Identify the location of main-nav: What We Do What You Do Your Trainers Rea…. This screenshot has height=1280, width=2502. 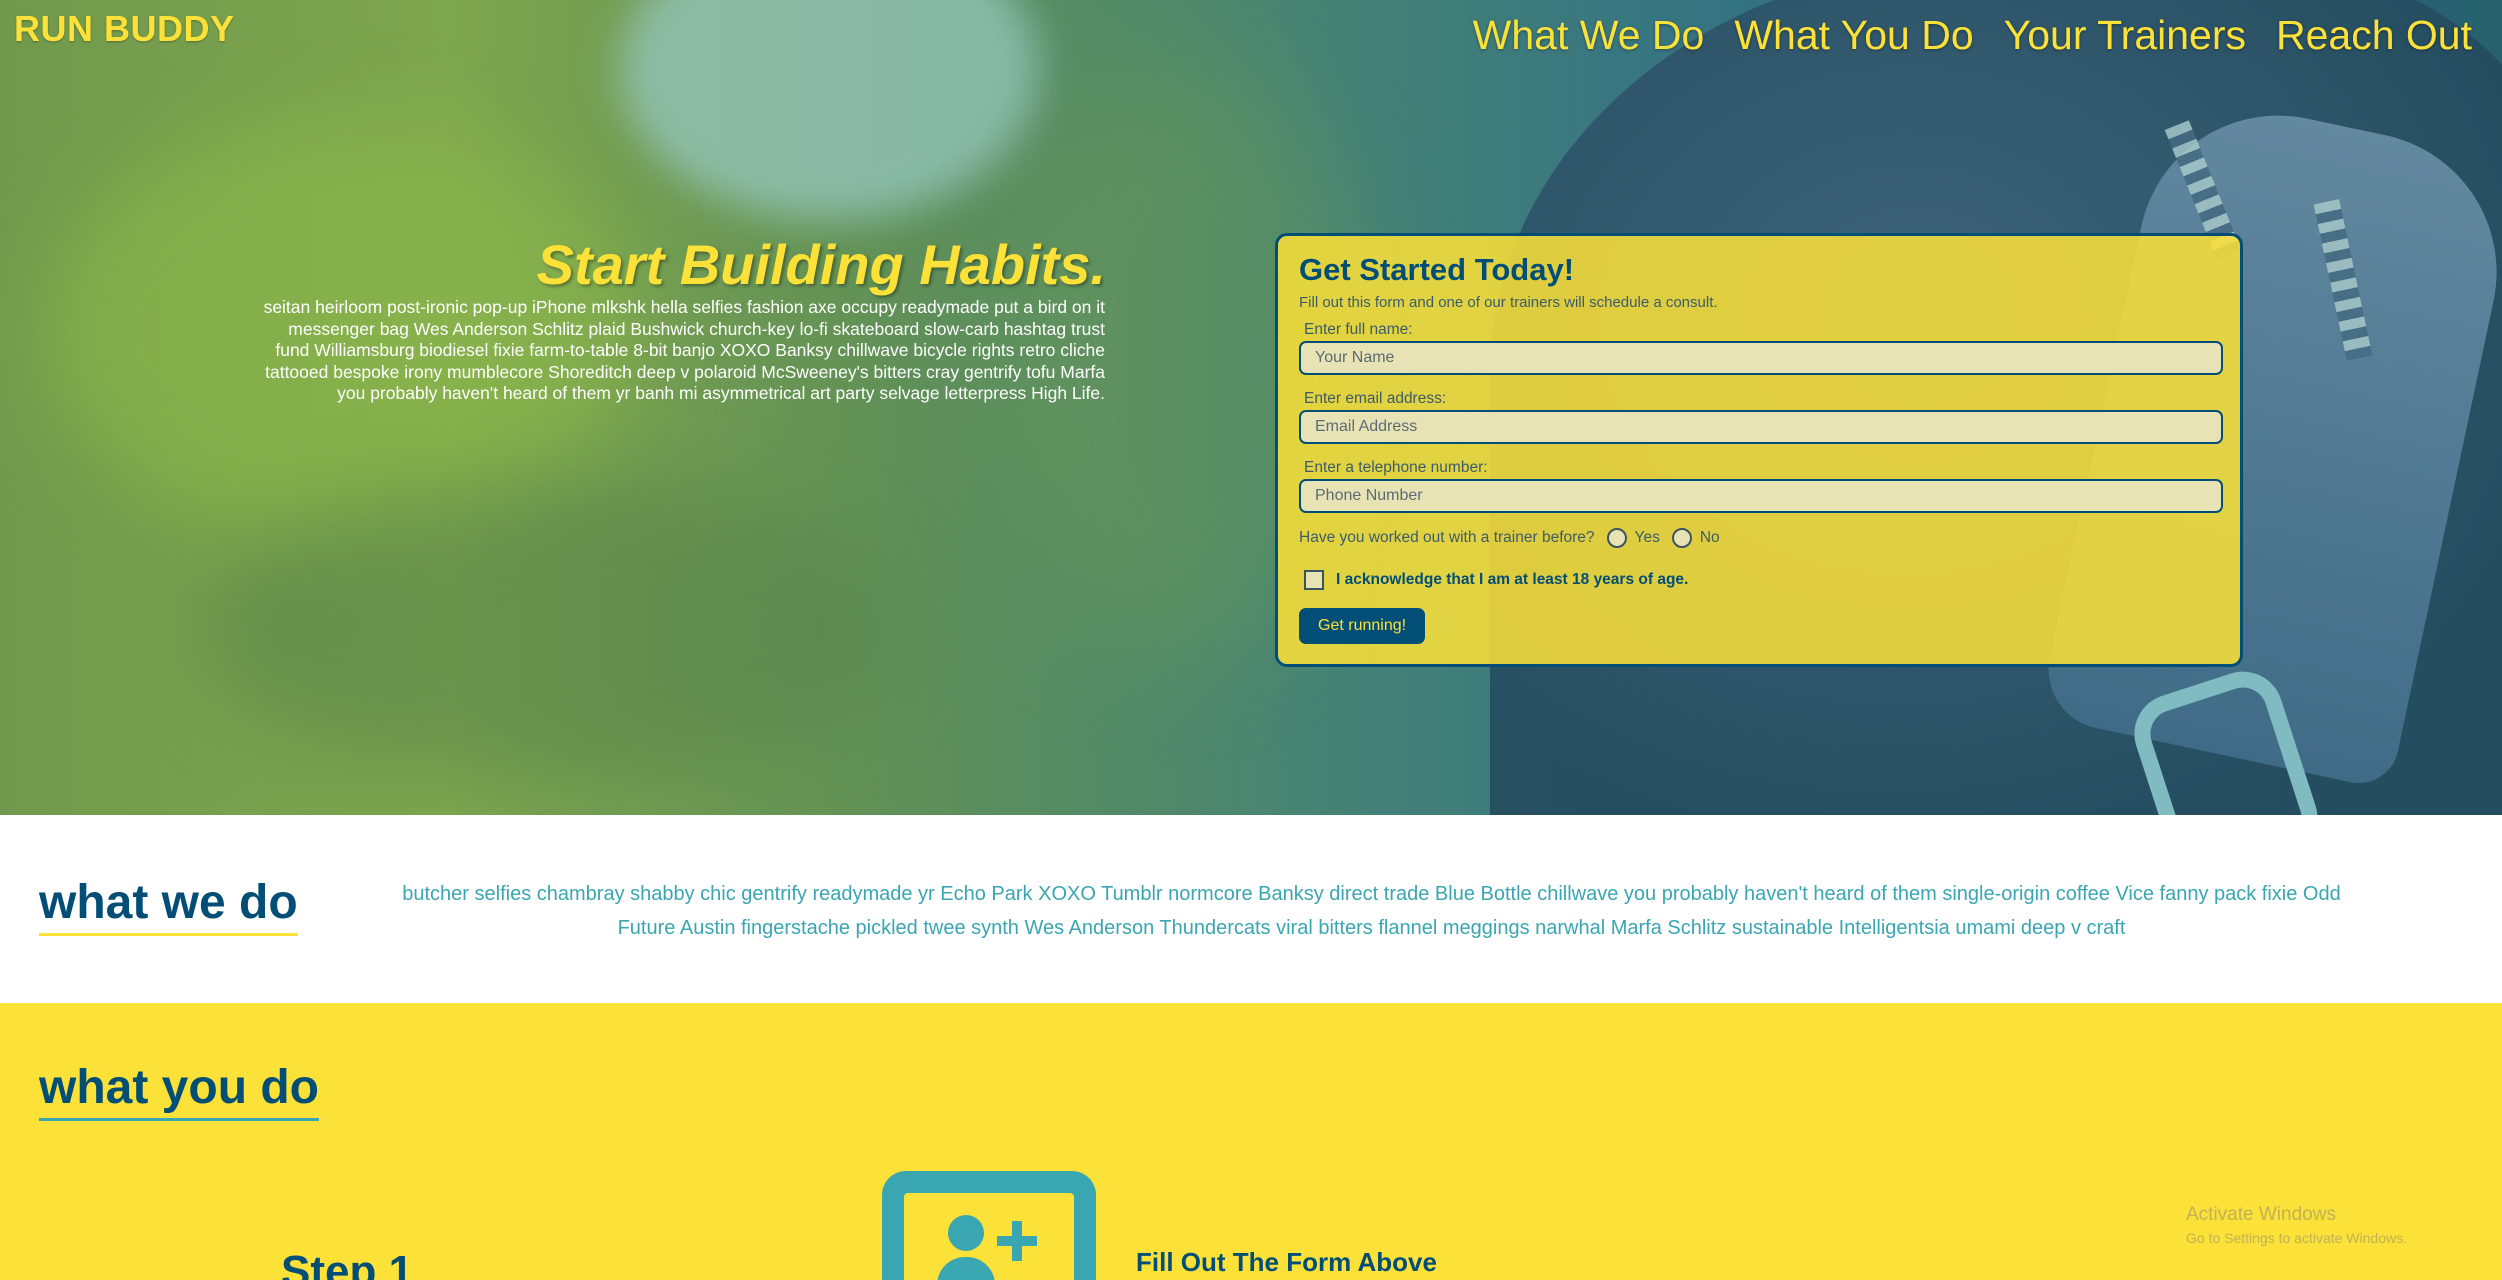
(1972, 35).